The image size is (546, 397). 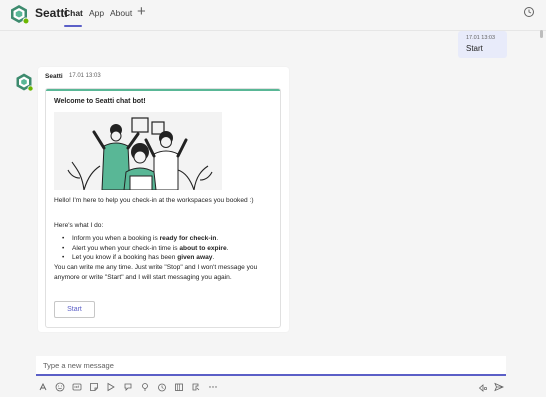 What do you see at coordinates (121, 13) in the screenshot?
I see `tab-about: About` at bounding box center [121, 13].